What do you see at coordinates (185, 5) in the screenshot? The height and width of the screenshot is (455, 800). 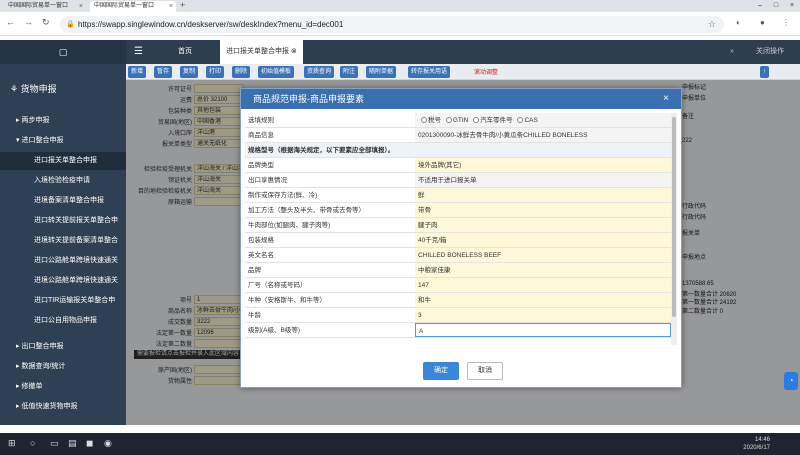 I see `new-tab-icon: +` at bounding box center [185, 5].